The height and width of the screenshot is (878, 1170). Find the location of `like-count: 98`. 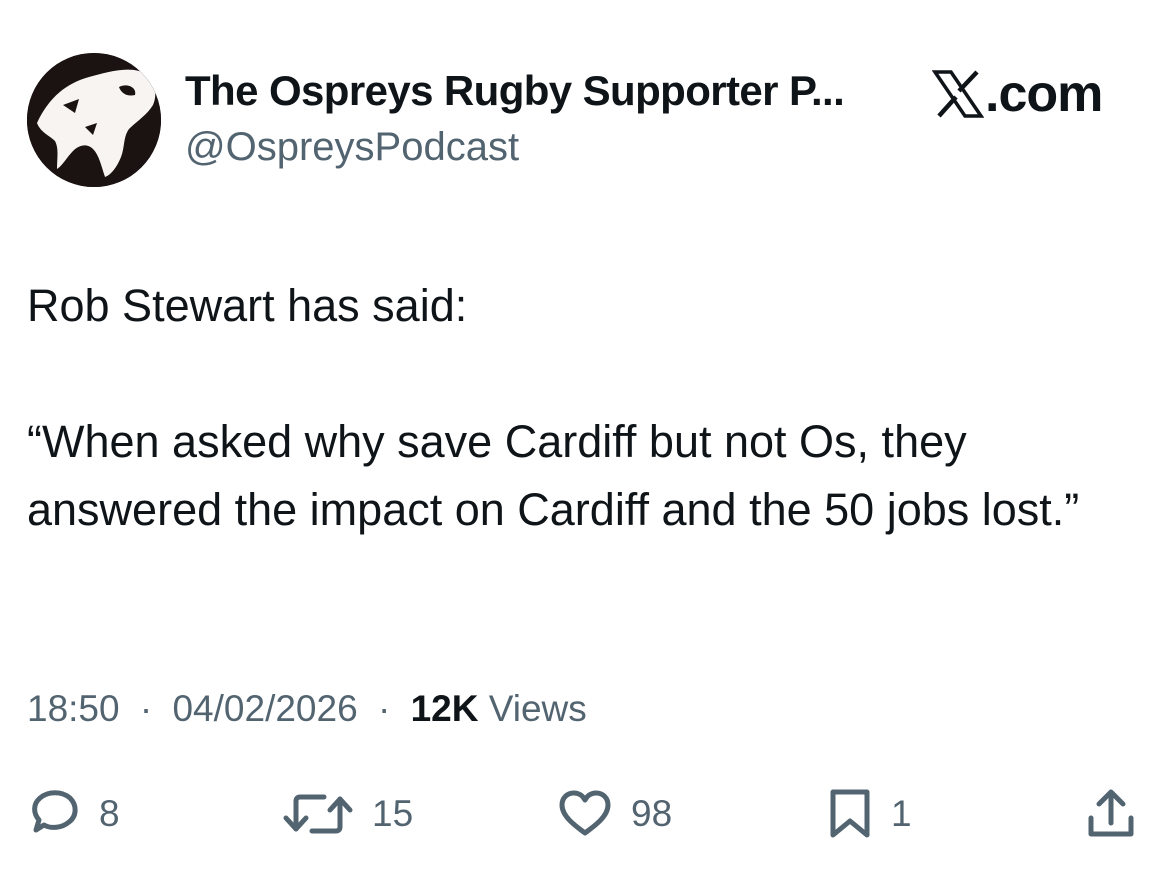

like-count: 98 is located at coordinates (652, 813).